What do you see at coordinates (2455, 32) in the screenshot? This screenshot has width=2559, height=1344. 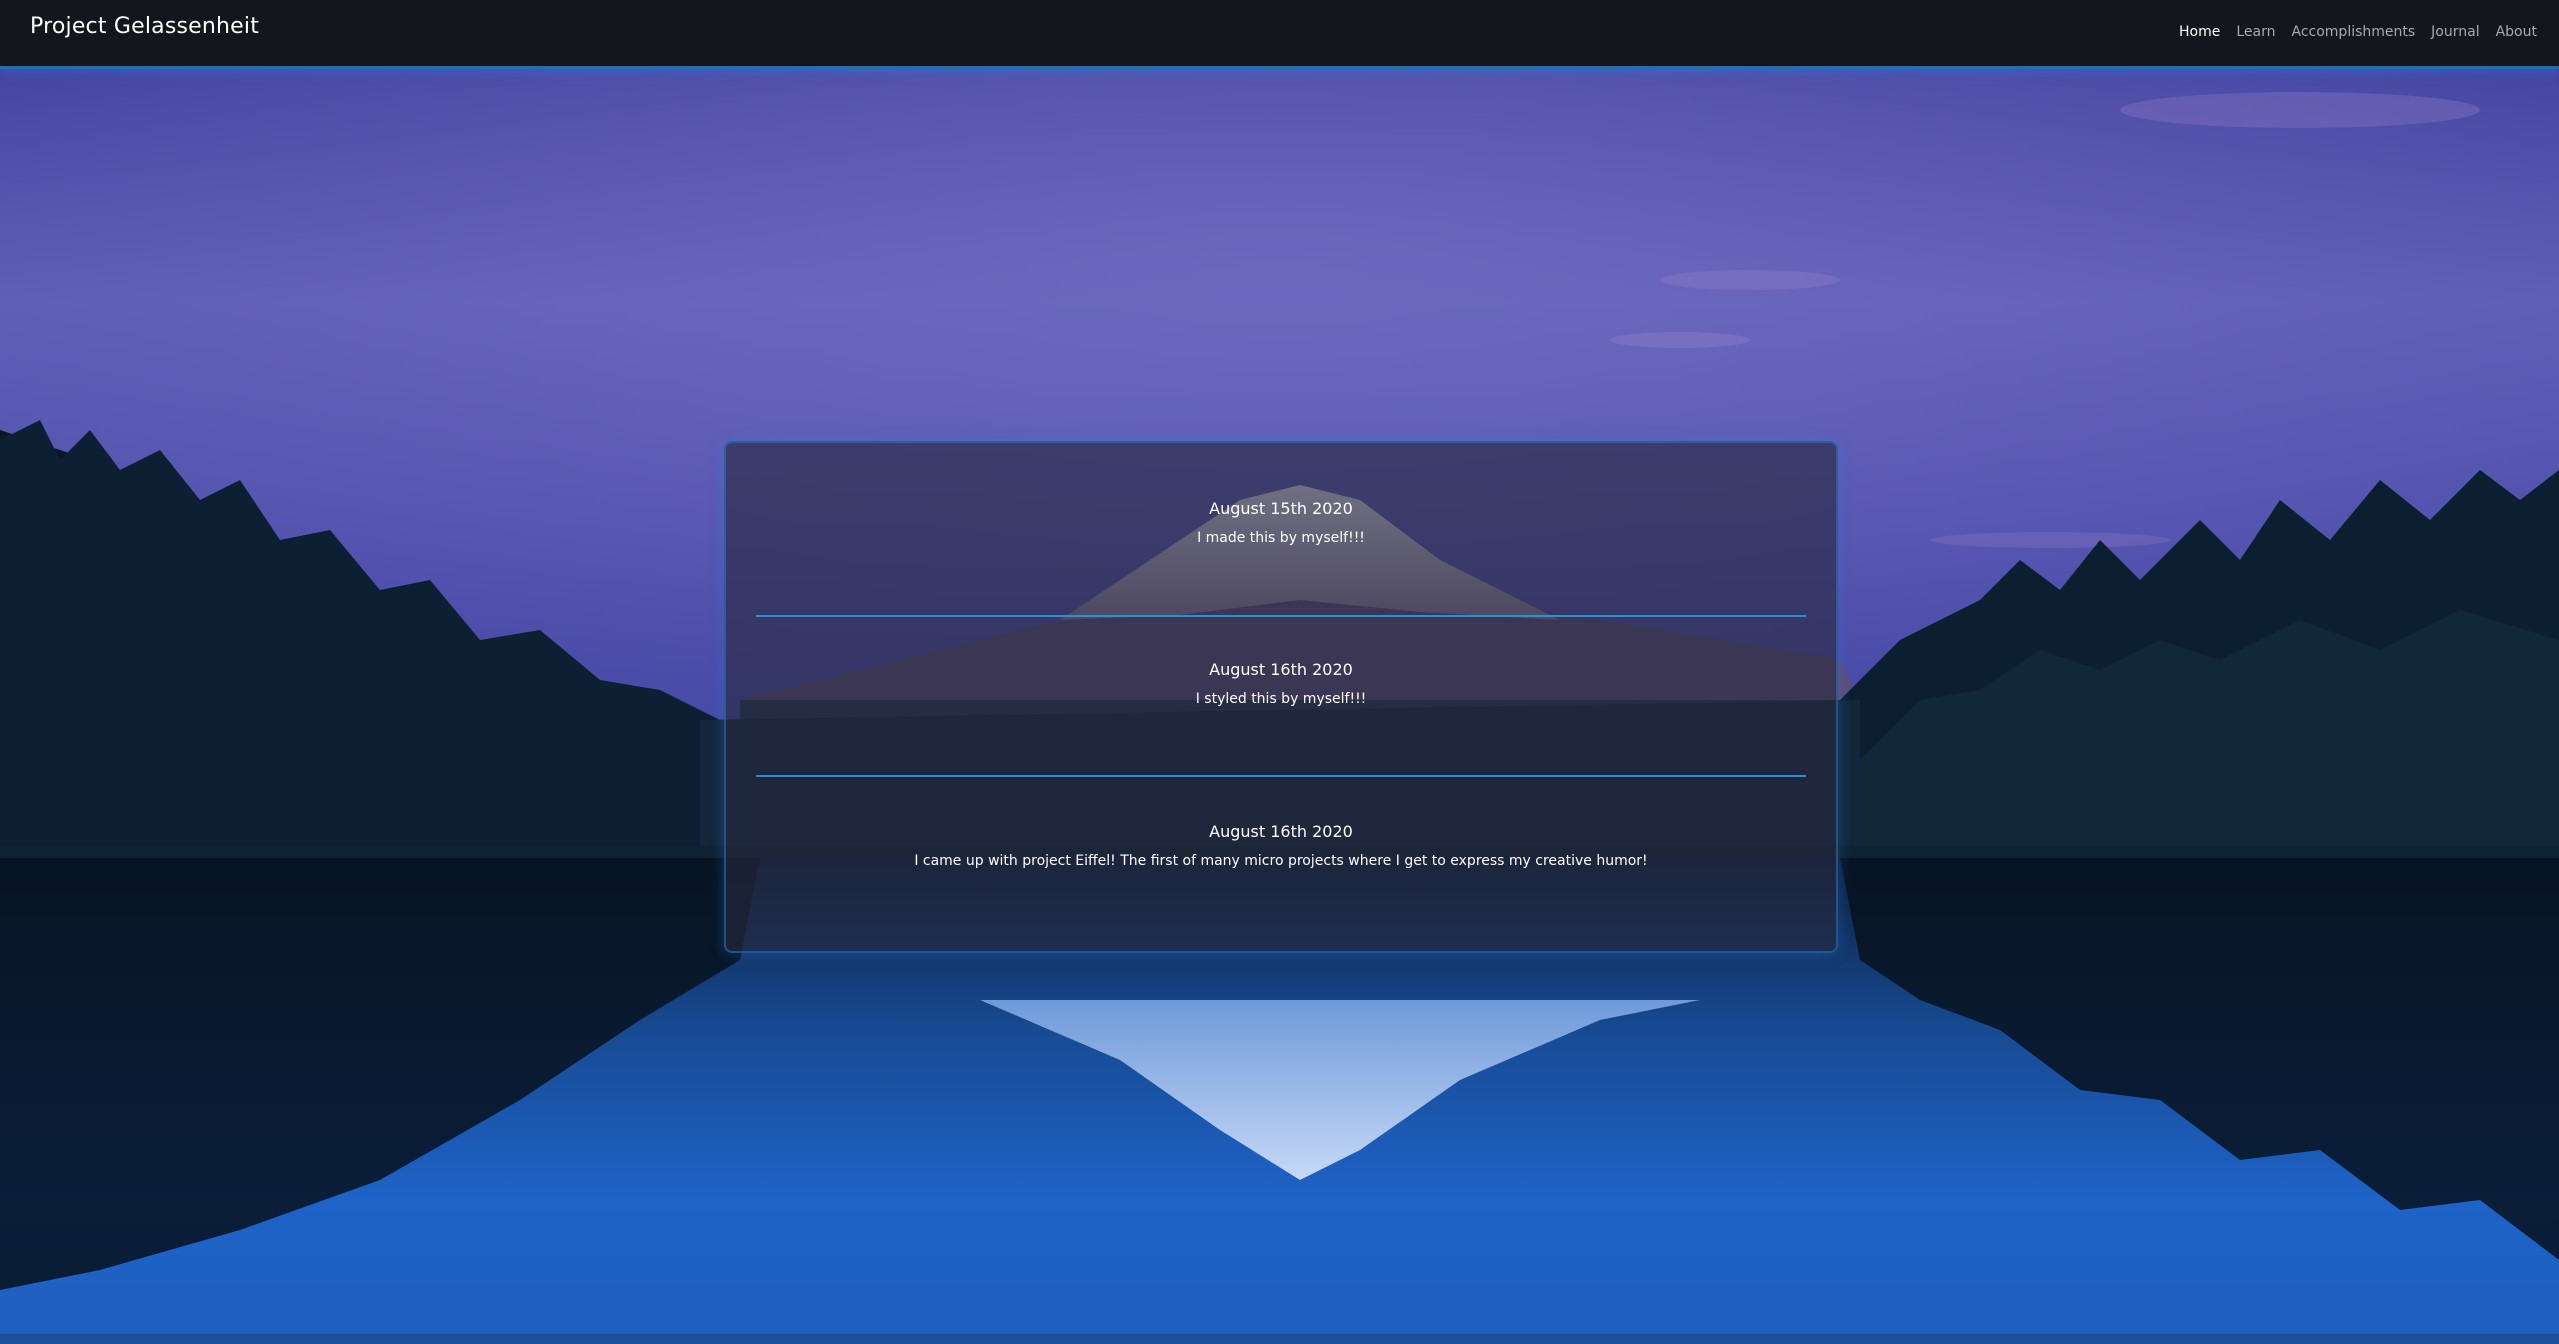 I see `nav-item-journal: Journal` at bounding box center [2455, 32].